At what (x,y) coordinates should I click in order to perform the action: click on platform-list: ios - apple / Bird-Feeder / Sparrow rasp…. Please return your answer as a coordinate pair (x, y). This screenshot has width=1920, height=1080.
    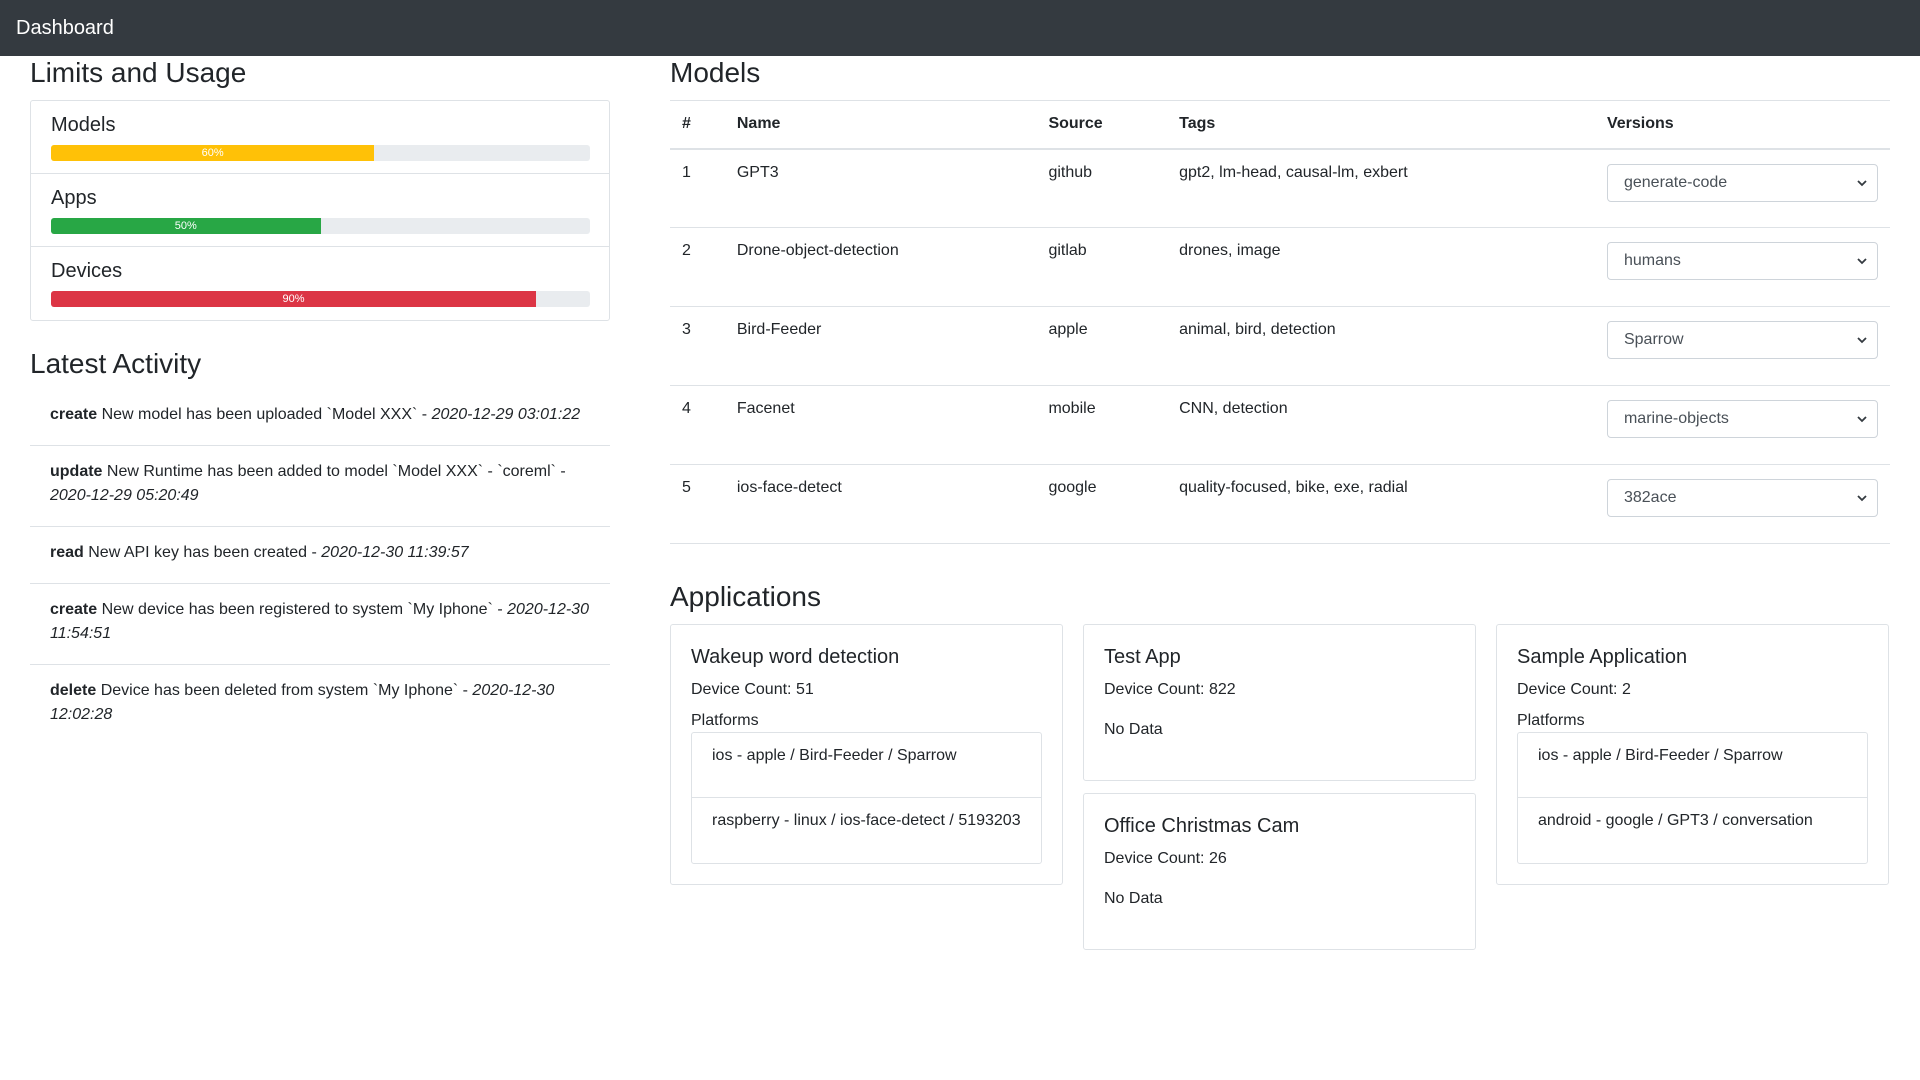
    Looking at the image, I should click on (866, 798).